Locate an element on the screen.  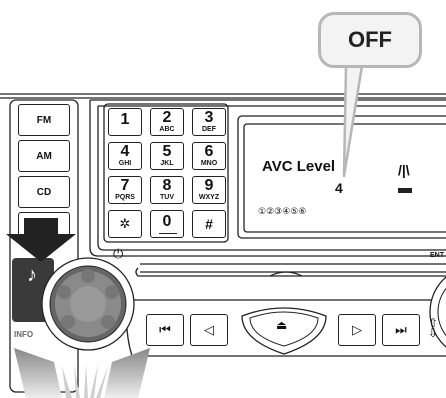
next-track-icon: ⏭ is located at coordinates (401, 329).